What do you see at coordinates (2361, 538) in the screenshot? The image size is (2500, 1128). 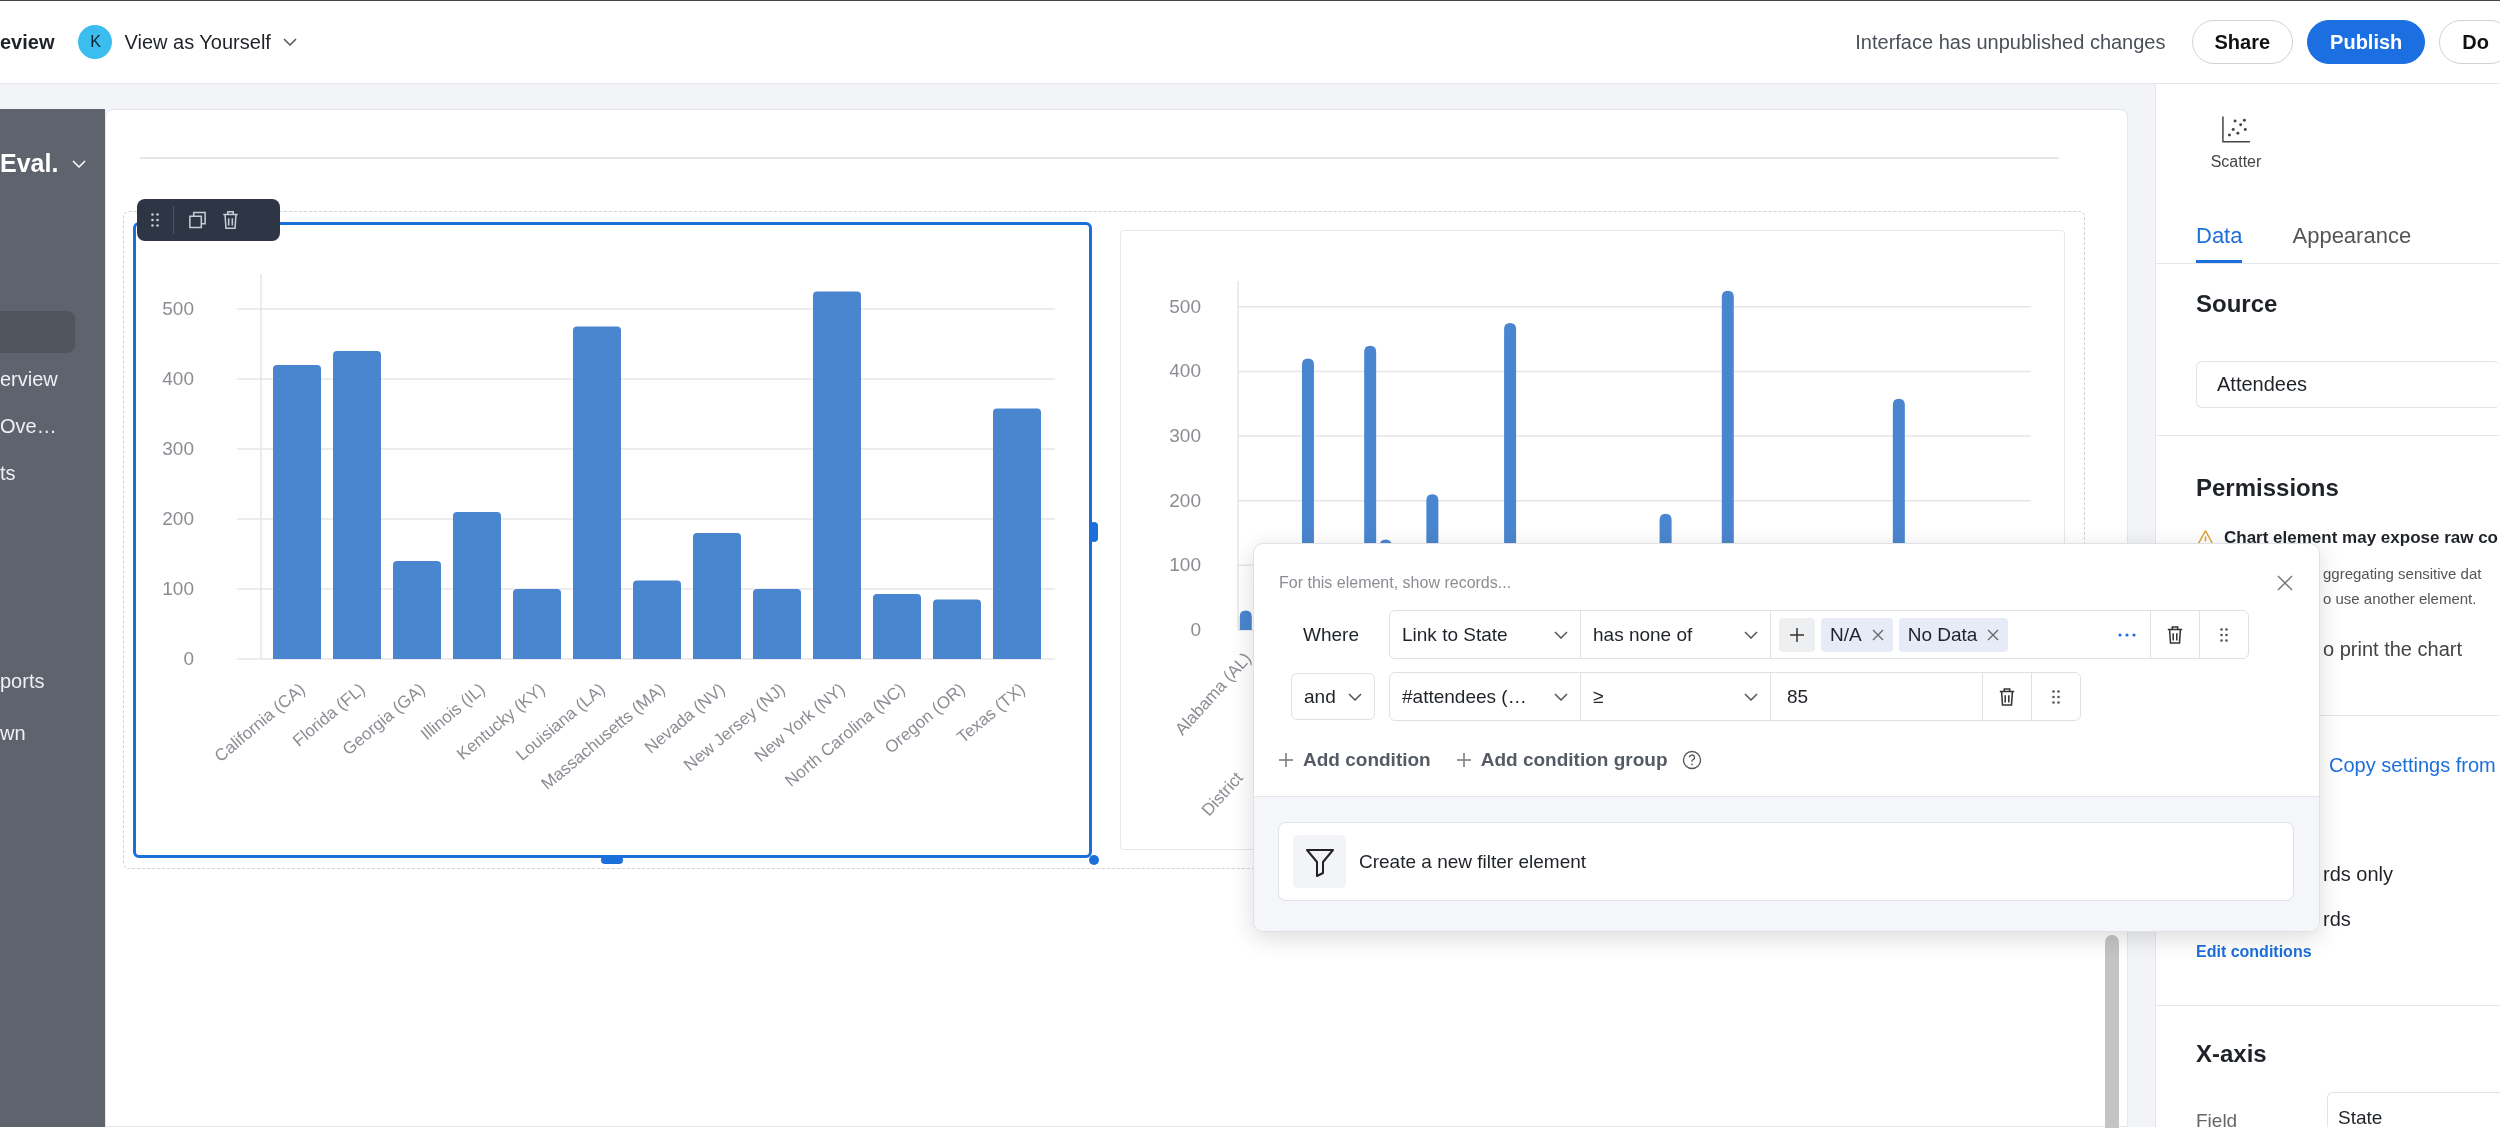 I see `warning-title: Chart element may expose raw co` at bounding box center [2361, 538].